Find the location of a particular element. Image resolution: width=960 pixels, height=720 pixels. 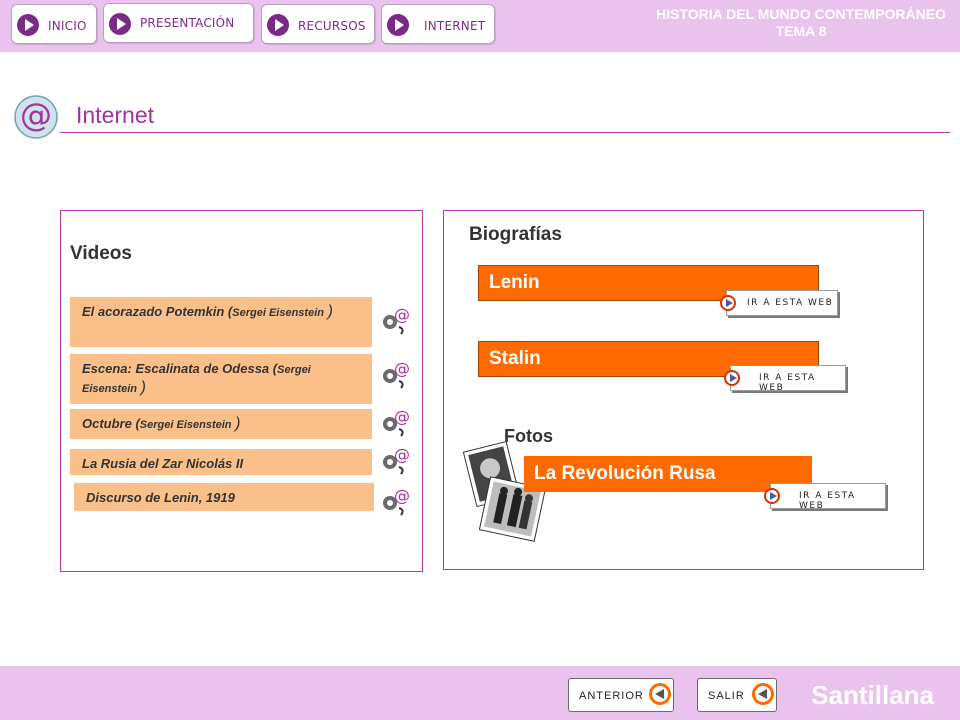

bio-lenin-label: Lenin is located at coordinates (514, 282).